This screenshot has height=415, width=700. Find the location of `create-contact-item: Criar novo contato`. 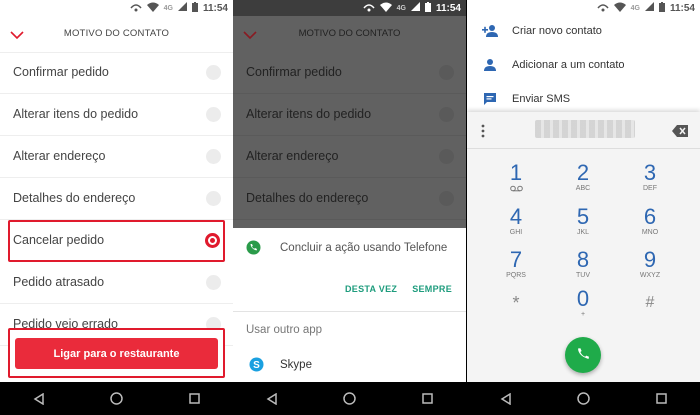

create-contact-item: Criar novo contato is located at coordinates (583, 33).